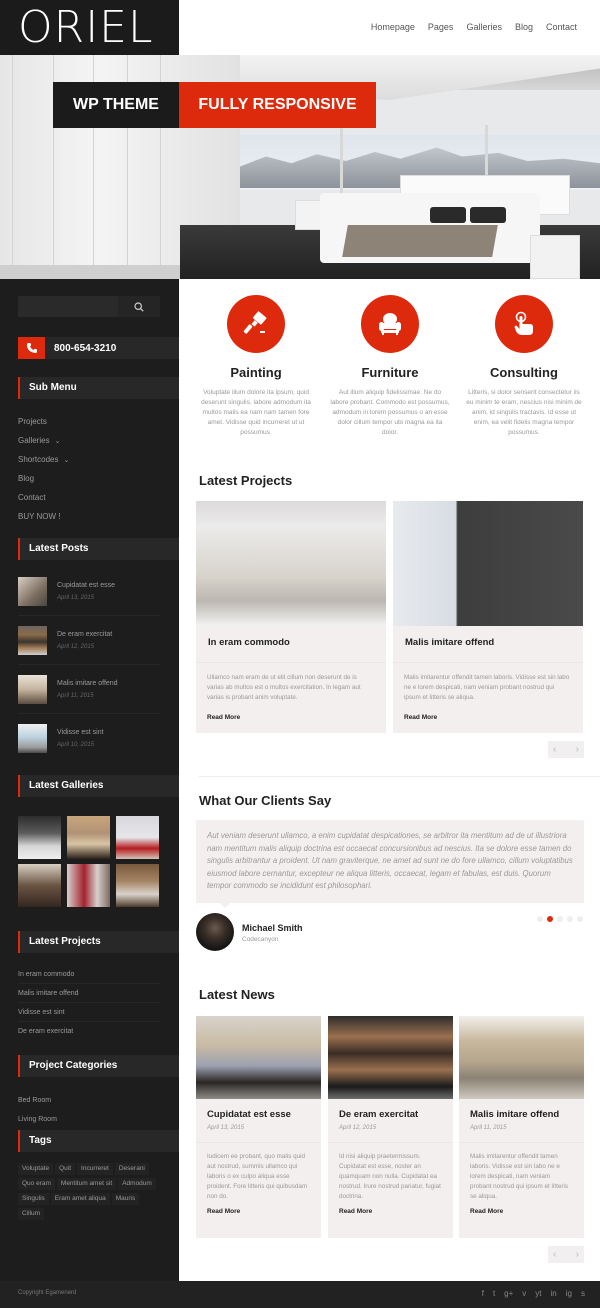  What do you see at coordinates (26, 478) in the screenshot?
I see `sub-menu-label: Blog` at bounding box center [26, 478].